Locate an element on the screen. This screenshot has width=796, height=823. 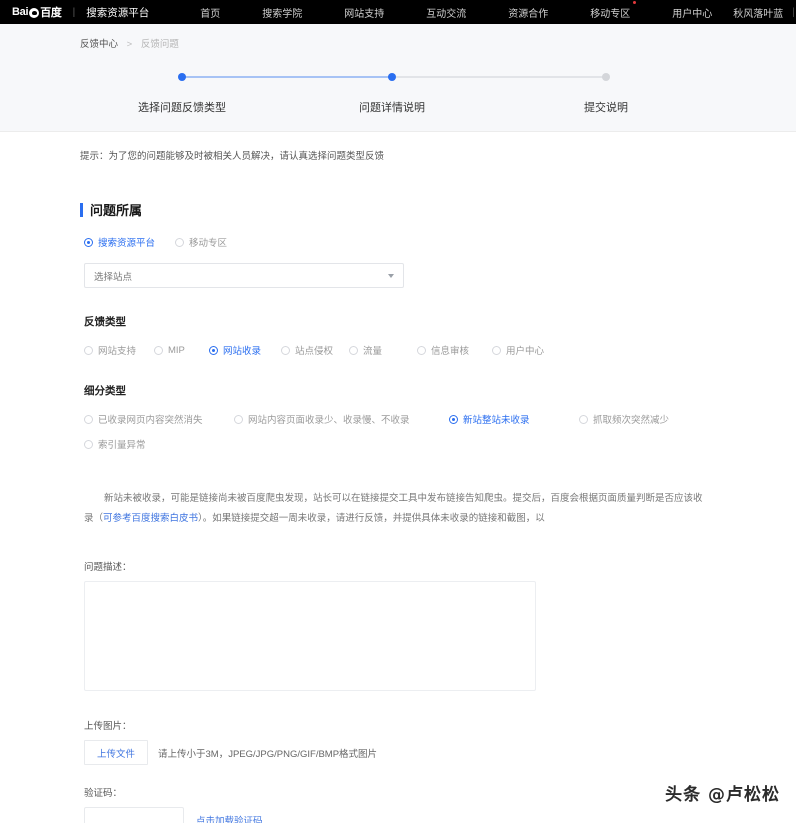
radio-feedback-user-center: 用户中心 is located at coordinates (518, 350).